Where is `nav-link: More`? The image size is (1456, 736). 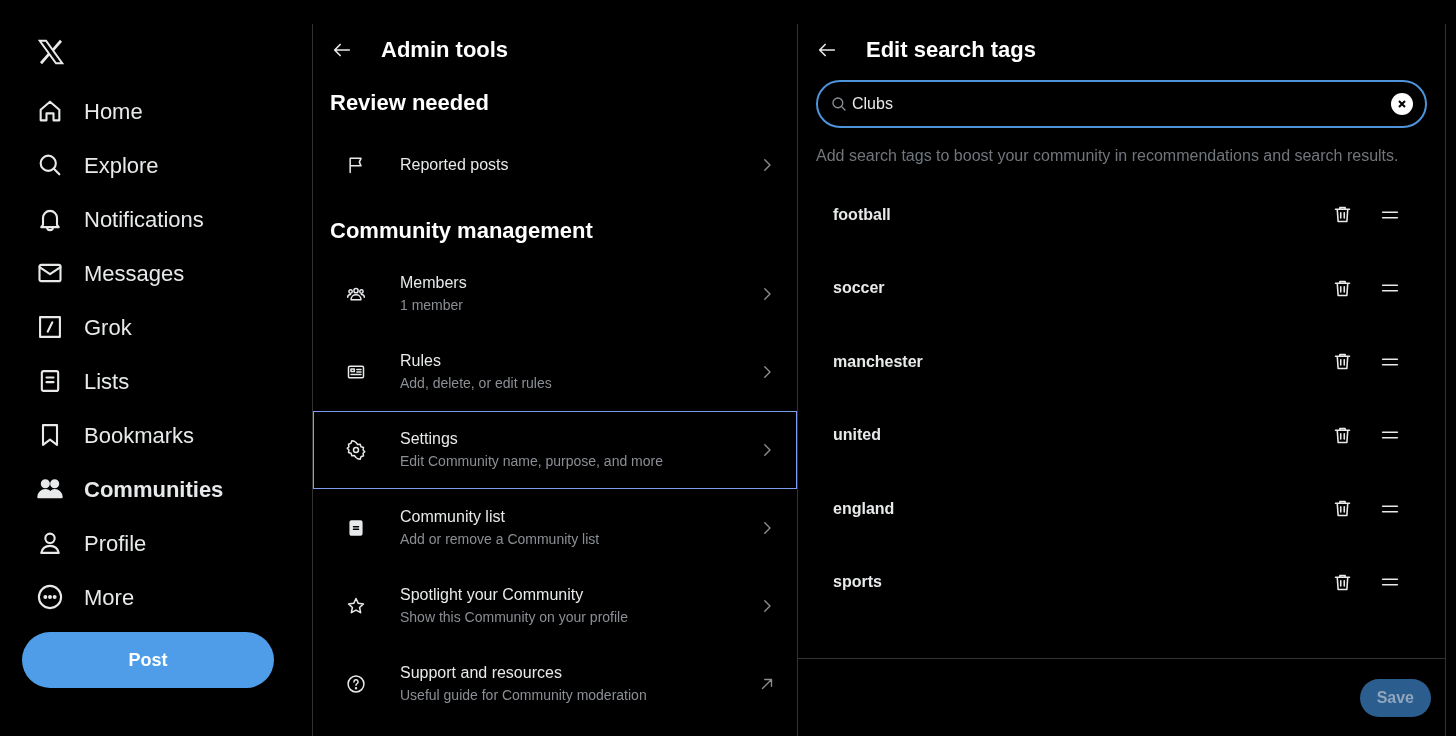
nav-link: More is located at coordinates (85, 597).